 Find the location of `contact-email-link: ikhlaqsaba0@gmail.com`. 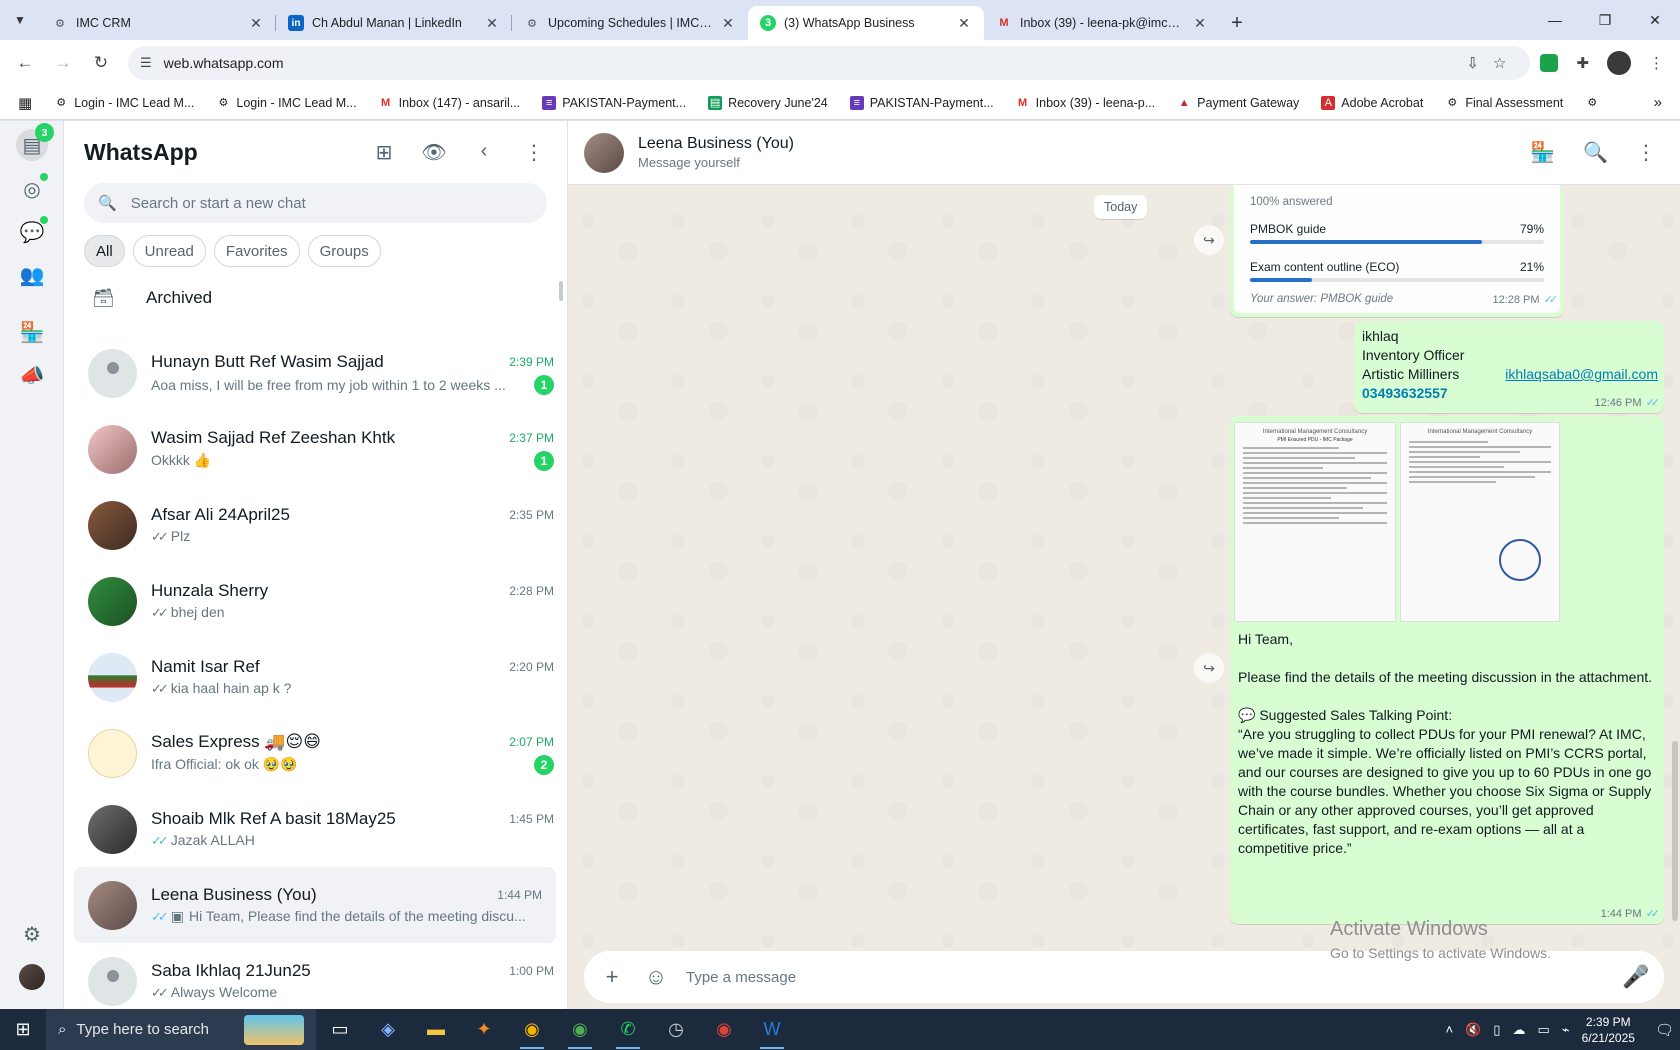

contact-email-link: ikhlaqsaba0@gmail.com is located at coordinates (1581, 374).